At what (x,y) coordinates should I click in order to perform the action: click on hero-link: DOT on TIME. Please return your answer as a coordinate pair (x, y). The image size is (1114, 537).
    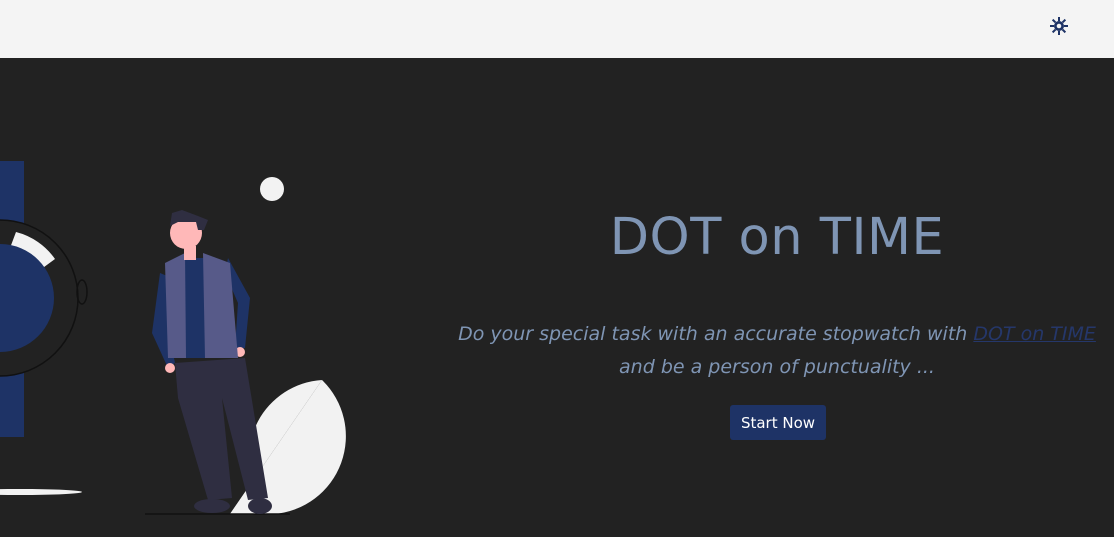
    Looking at the image, I should click on (1034, 334).